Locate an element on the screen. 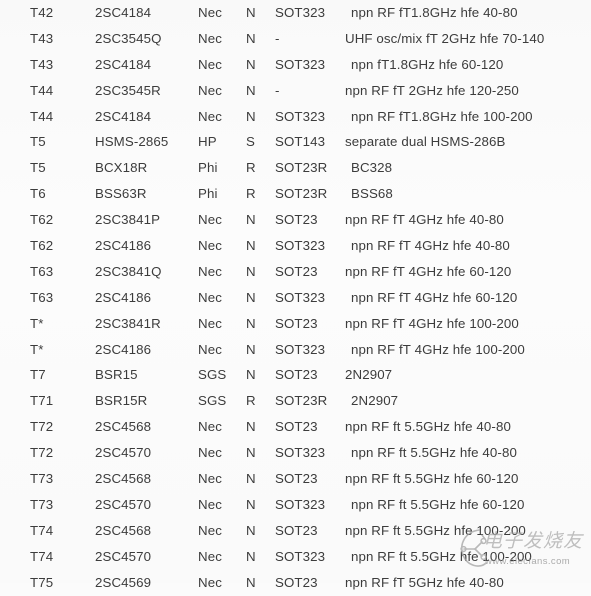 The width and height of the screenshot is (591, 596). cell-package: SOT23R is located at coordinates (301, 168).